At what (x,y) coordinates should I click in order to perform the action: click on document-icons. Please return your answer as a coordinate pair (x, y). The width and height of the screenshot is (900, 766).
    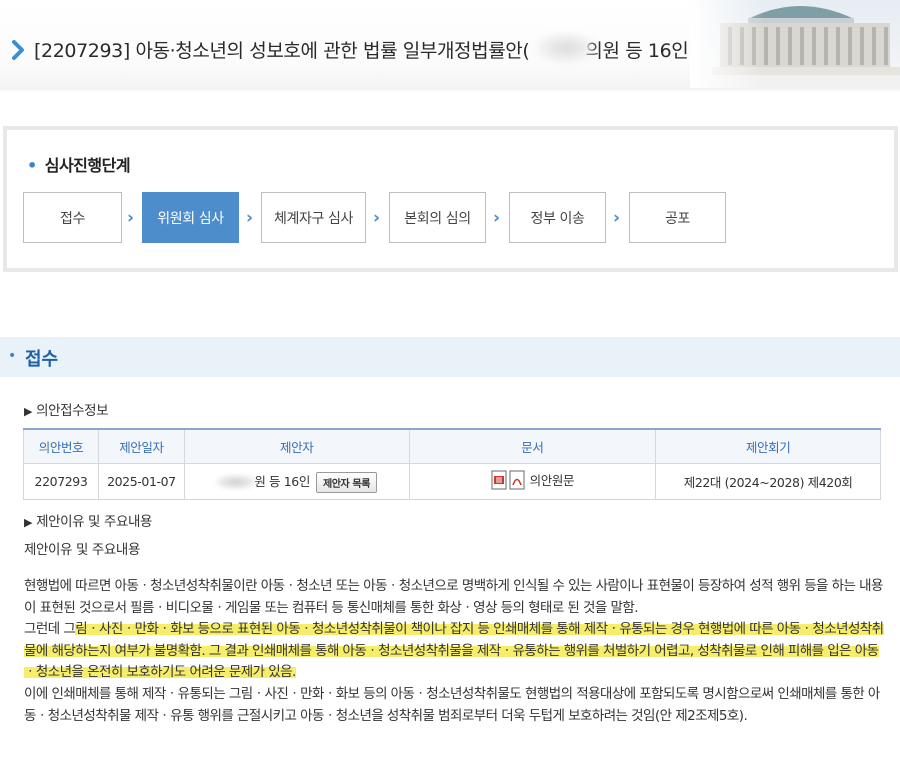
    Looking at the image, I should click on (509, 481).